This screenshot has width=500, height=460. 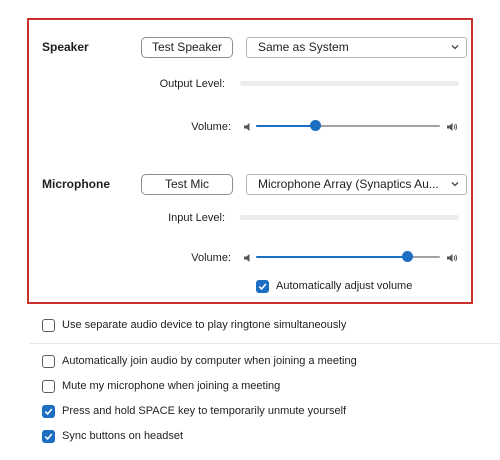 What do you see at coordinates (211, 127) in the screenshot?
I see `speaker-volume-label: Volume:` at bounding box center [211, 127].